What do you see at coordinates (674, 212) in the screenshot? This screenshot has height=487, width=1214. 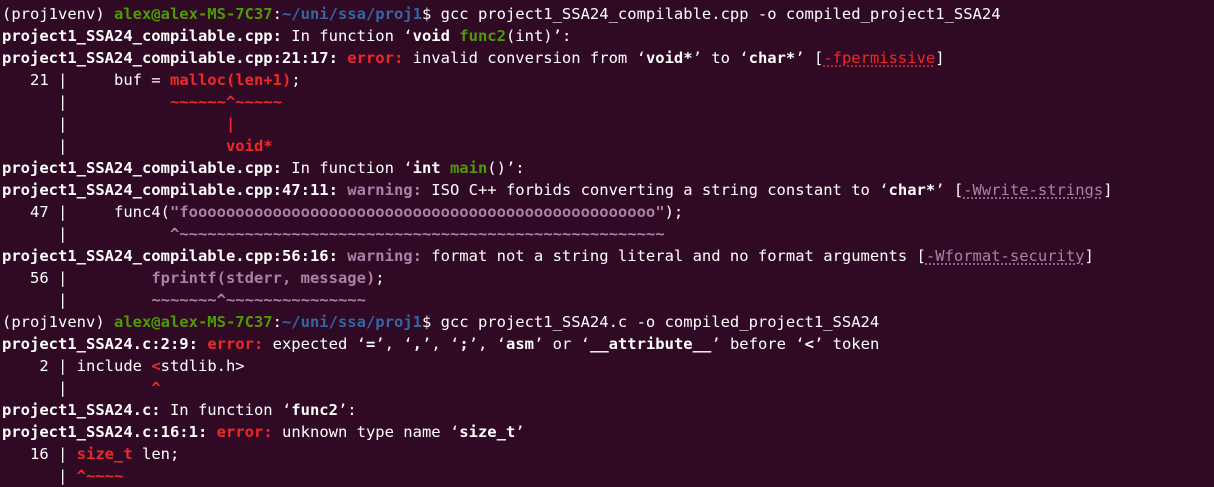 I see `terminal-text-segment: );` at bounding box center [674, 212].